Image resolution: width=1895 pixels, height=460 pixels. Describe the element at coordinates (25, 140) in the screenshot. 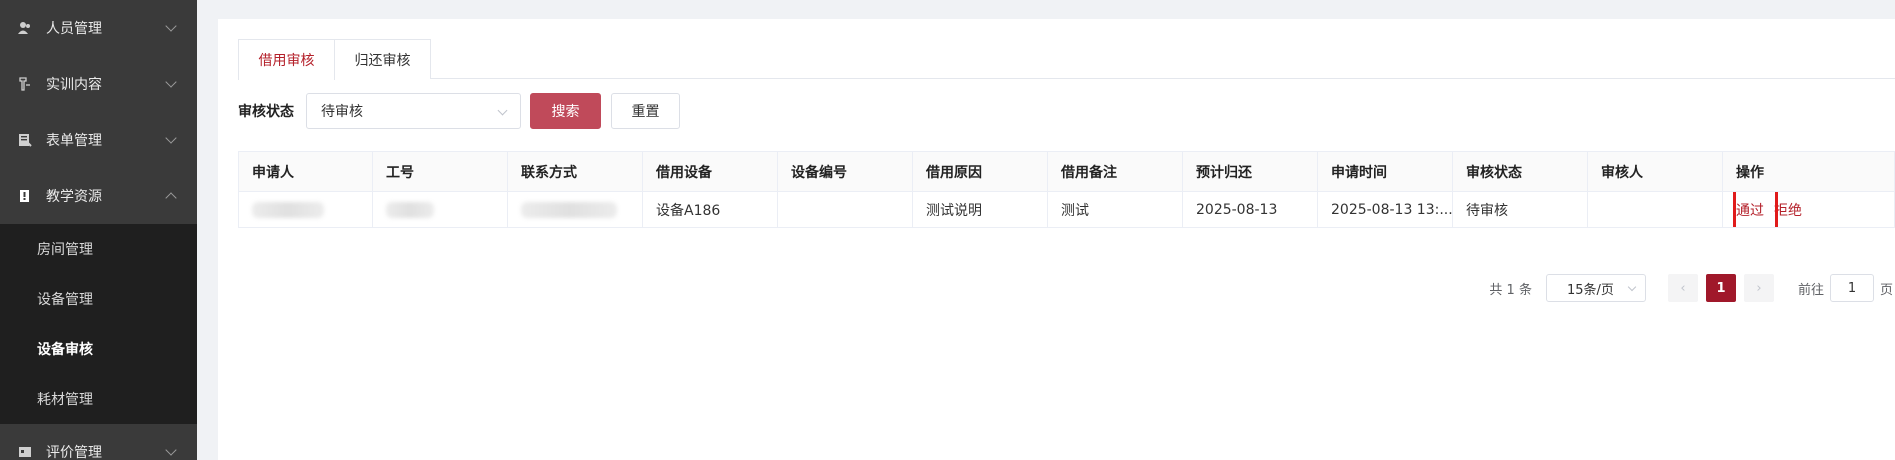

I see `form-icon` at that location.